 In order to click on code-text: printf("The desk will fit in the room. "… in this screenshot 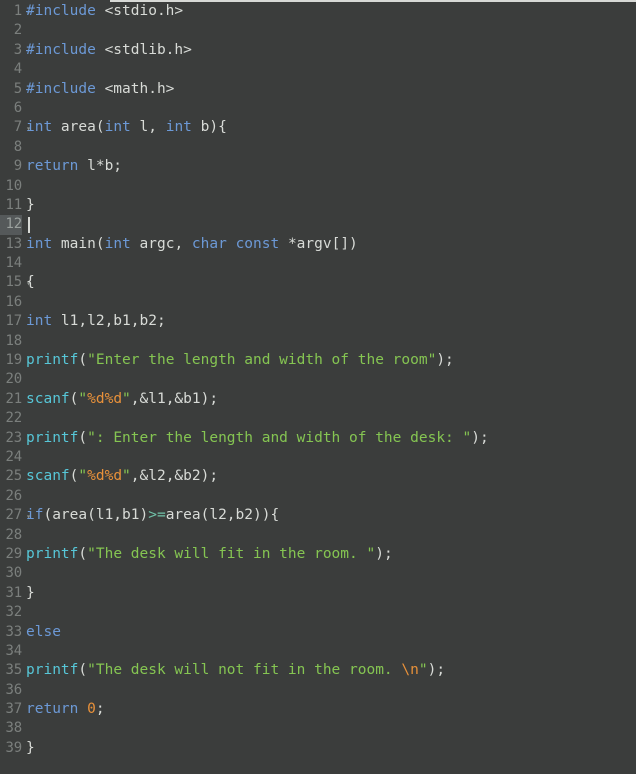, I will do `click(209, 554)`.